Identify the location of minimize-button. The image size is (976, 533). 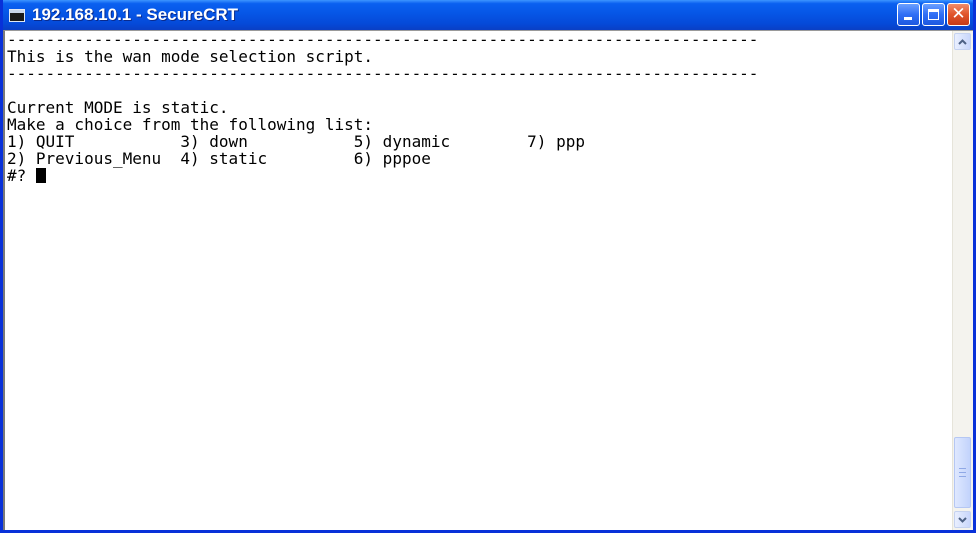
(908, 14).